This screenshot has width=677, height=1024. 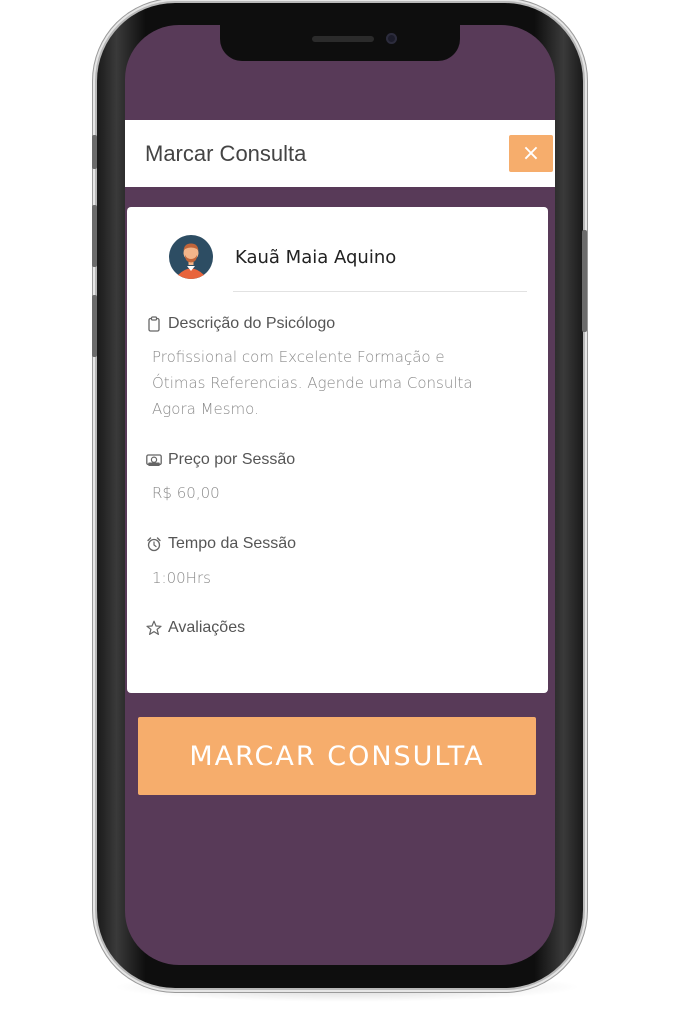 I want to click on price-heading: Preço por Sessão, so click(x=220, y=460).